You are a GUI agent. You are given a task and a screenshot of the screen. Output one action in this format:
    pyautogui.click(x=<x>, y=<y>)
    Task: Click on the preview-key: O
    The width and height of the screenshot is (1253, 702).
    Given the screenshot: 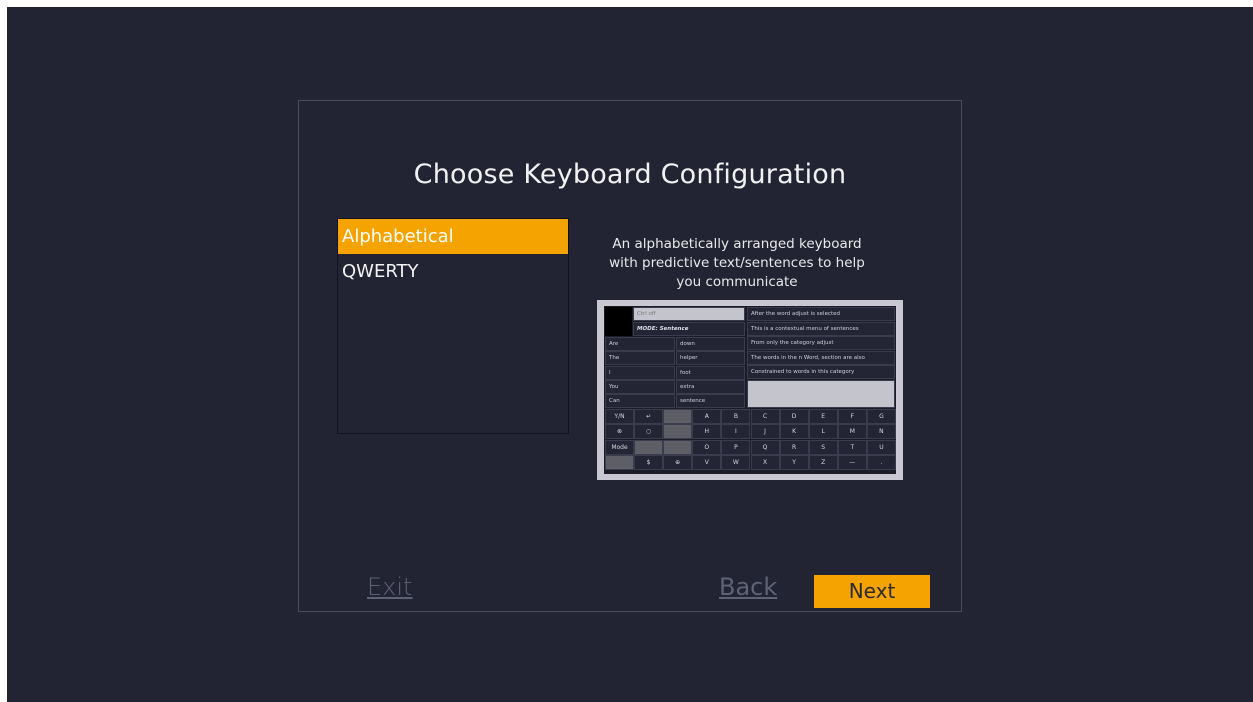 What is the action you would take?
    pyautogui.click(x=707, y=447)
    